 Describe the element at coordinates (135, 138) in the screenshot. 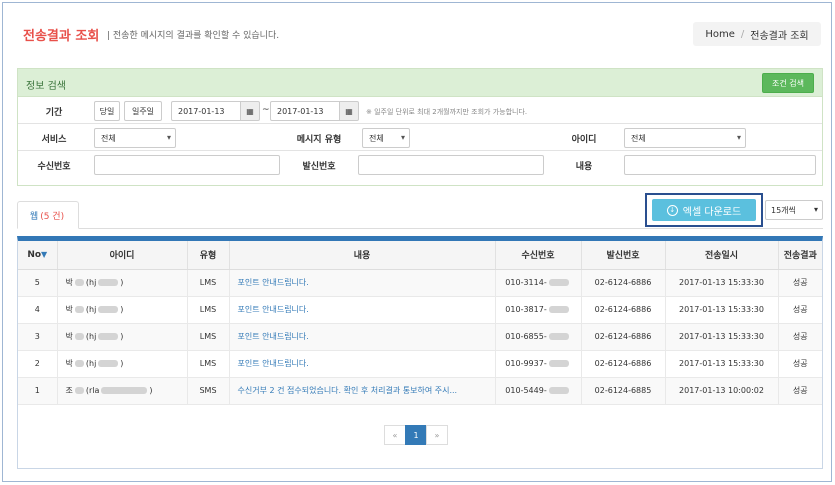

I see `service-select: 전체` at that location.